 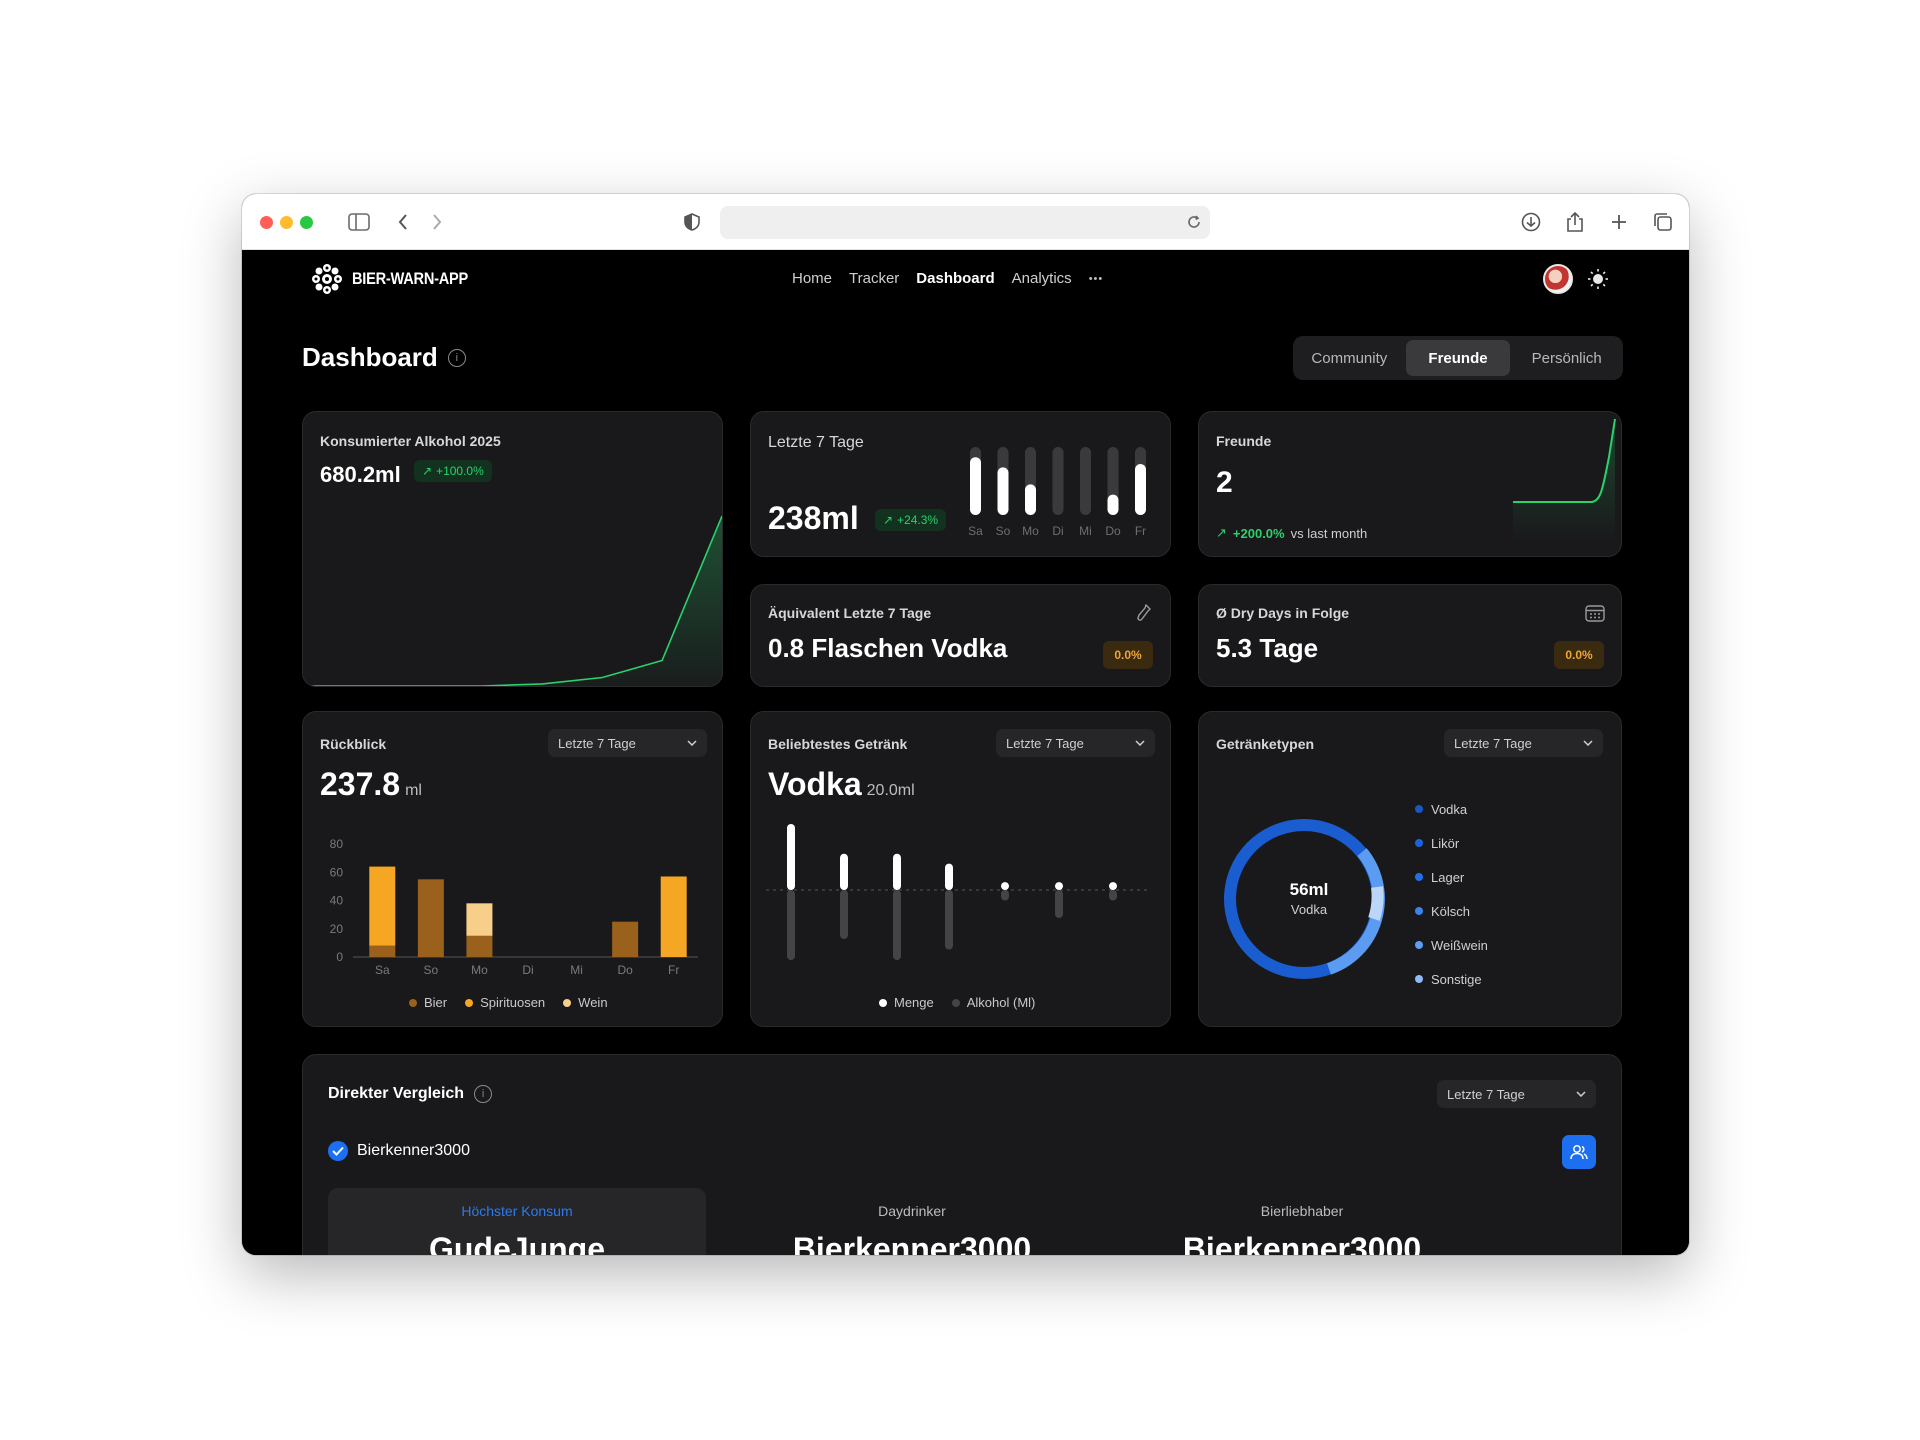 I want to click on user-checkbox, so click(x=338, y=1151).